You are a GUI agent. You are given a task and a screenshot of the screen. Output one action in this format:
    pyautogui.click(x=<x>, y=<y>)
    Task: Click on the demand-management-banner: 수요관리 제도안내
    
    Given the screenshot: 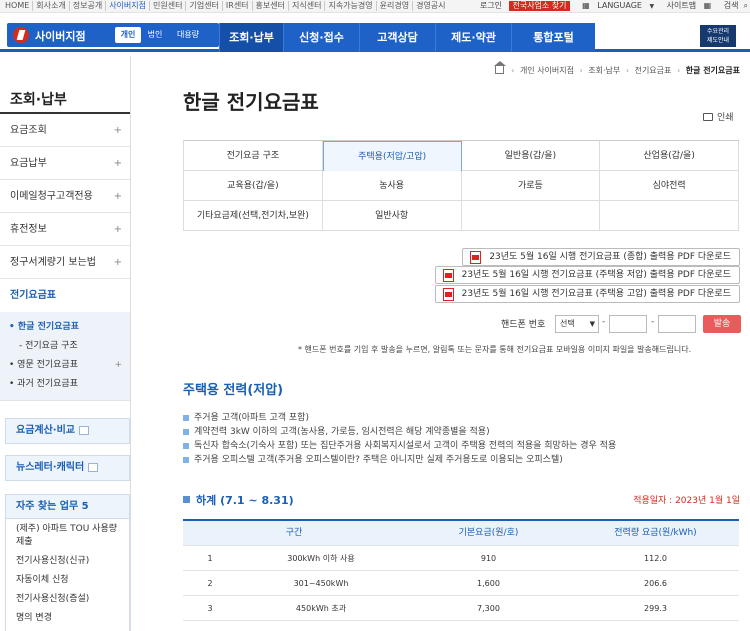 What is the action you would take?
    pyautogui.click(x=718, y=36)
    